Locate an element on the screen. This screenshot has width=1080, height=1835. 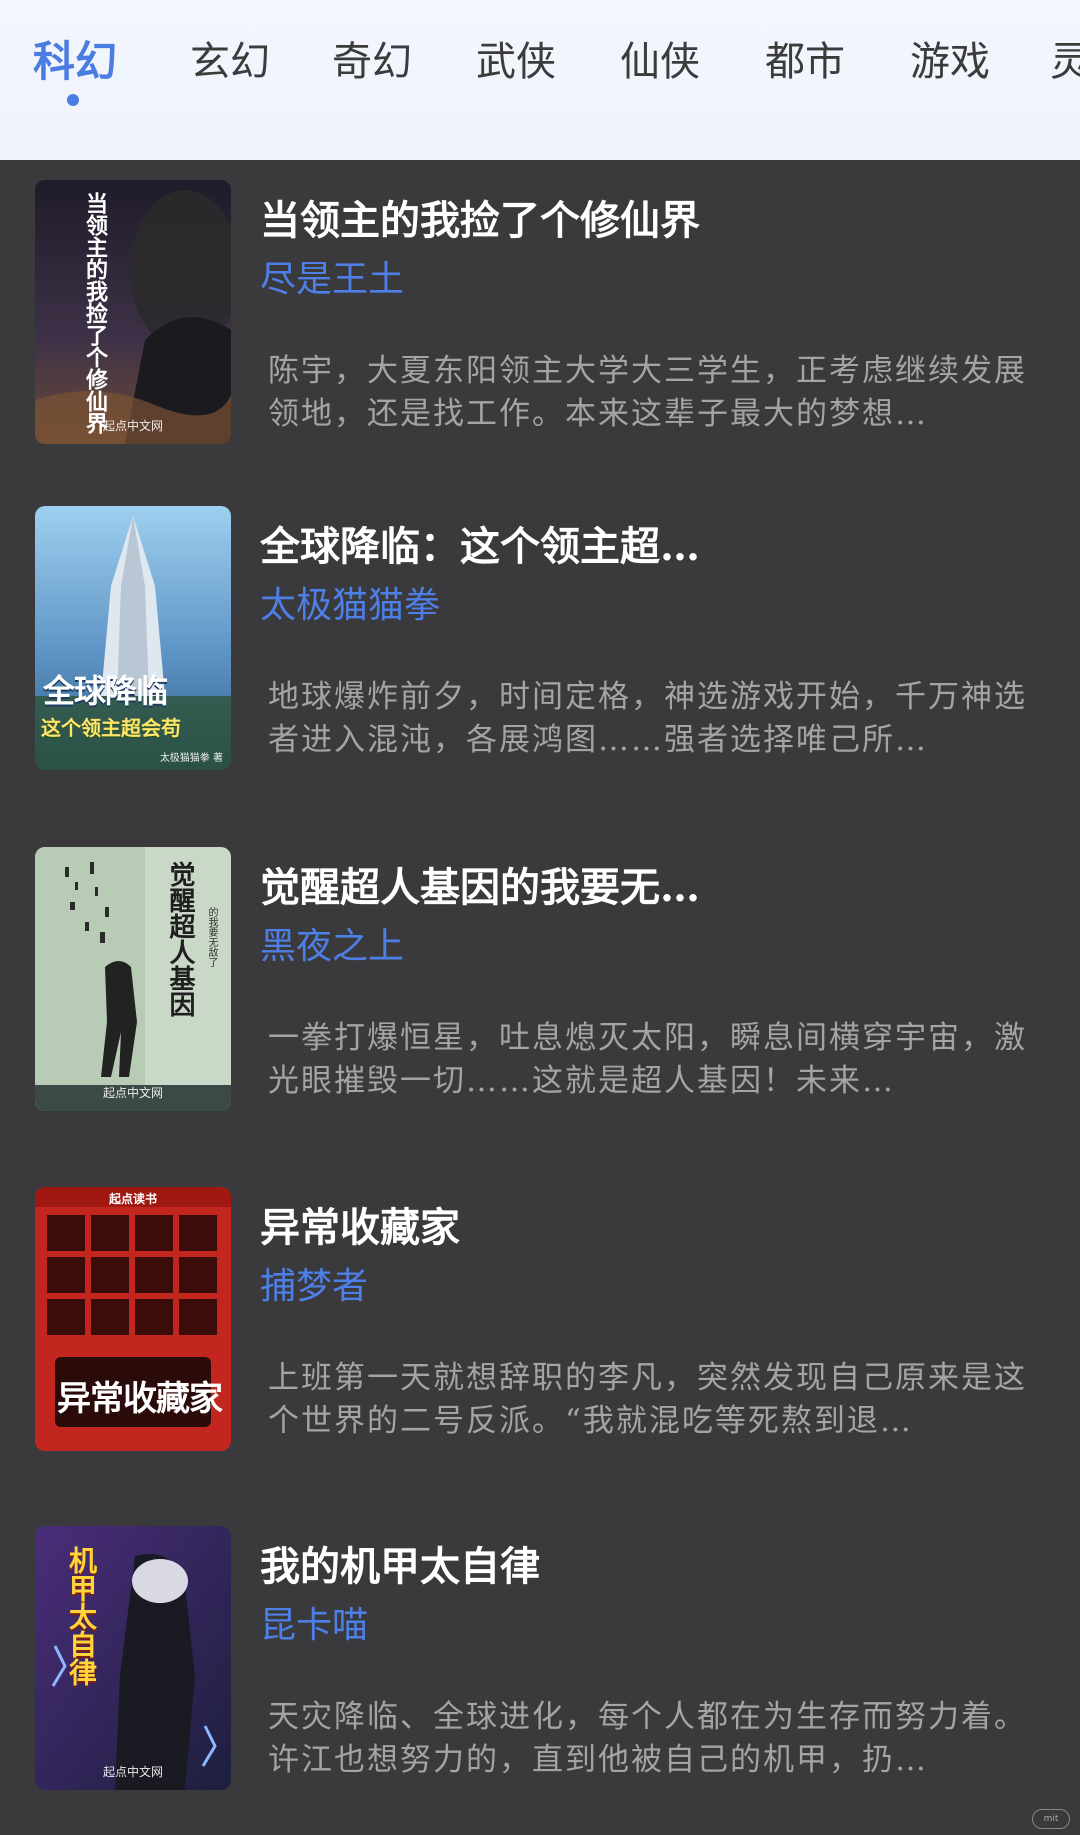
book-author: 捕梦者 is located at coordinates (650, 1283).